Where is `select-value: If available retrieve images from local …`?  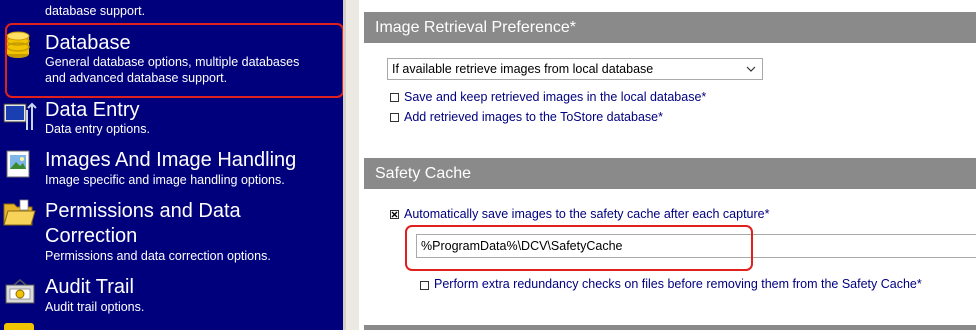
select-value: If available retrieve images from local … is located at coordinates (523, 69).